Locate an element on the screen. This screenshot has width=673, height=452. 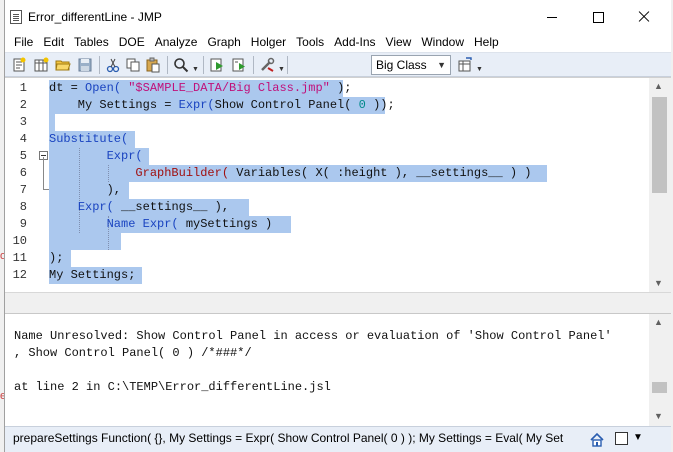
menu-view: View is located at coordinates (399, 42).